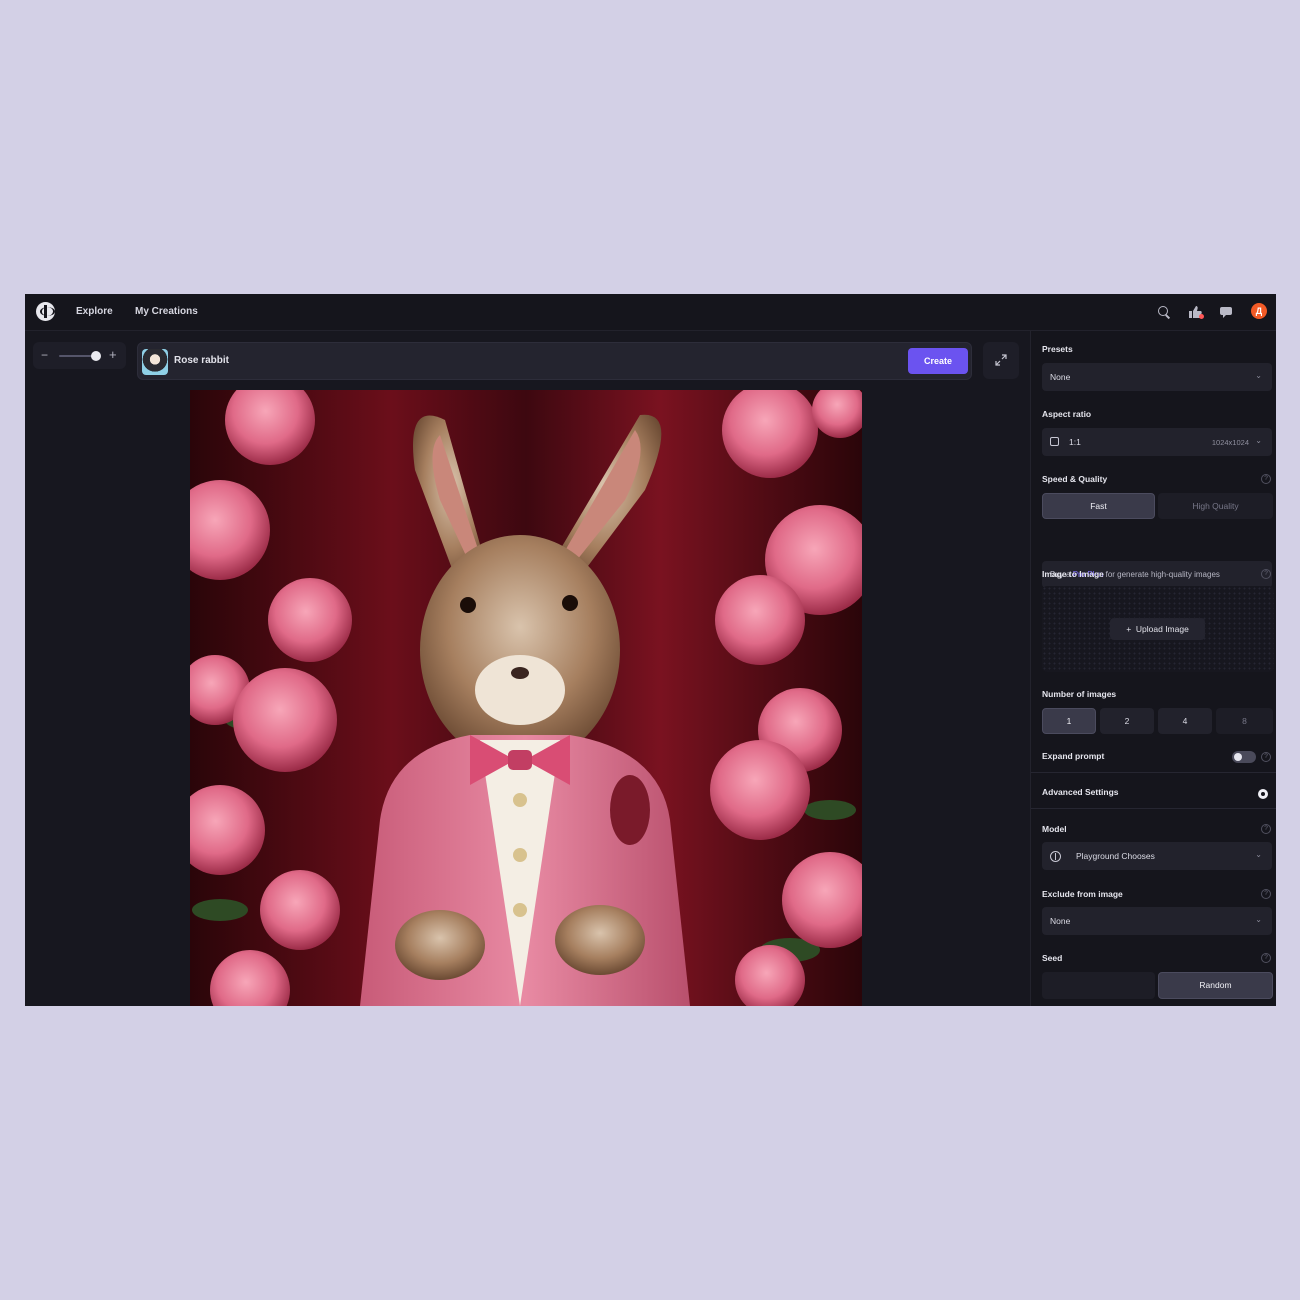  I want to click on prompt-bar: Rose rabbit Create, so click(554, 361).